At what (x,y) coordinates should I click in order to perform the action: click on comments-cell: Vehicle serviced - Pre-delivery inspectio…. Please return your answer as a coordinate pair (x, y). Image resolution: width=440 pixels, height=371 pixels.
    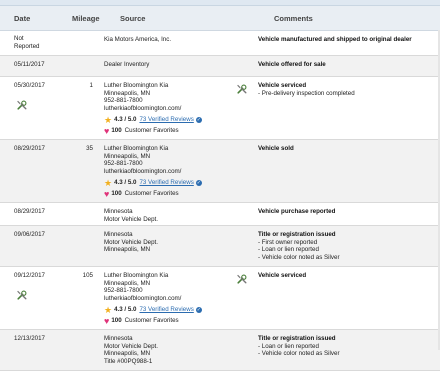
    Looking at the image, I should click on (345, 89).